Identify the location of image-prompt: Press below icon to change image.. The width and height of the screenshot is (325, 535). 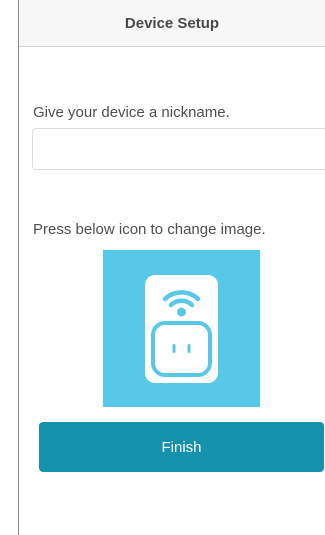
(149, 229).